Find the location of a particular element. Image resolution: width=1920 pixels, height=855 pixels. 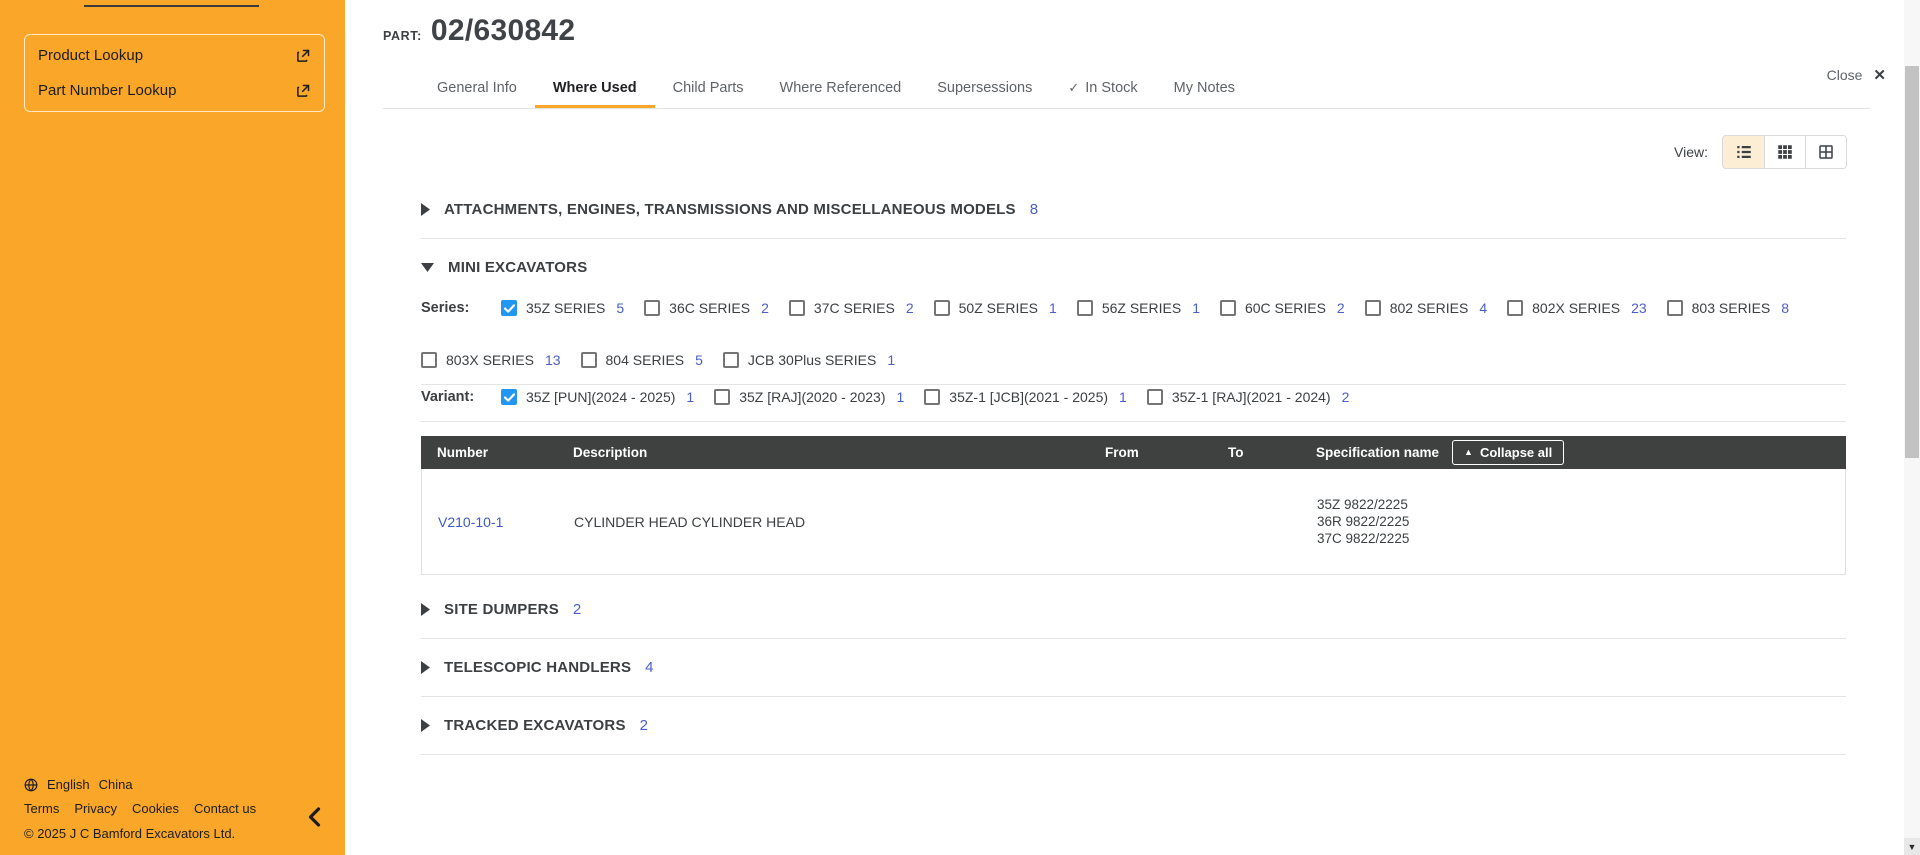

check-icon: ✓ is located at coordinates (1074, 87).